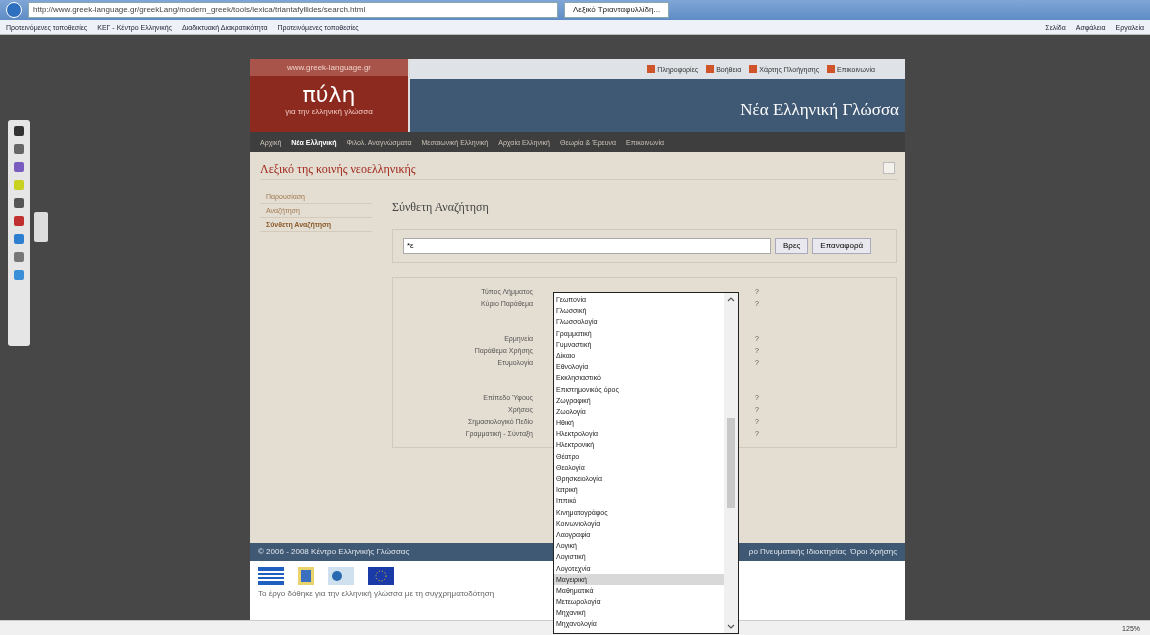 The image size is (1150, 635). Describe the element at coordinates (376, 593) in the screenshot. I see `funding-note: Το έργο δόθηκε για την ελληνική γλώσσα με τη συγχρηματοδότηση` at that location.